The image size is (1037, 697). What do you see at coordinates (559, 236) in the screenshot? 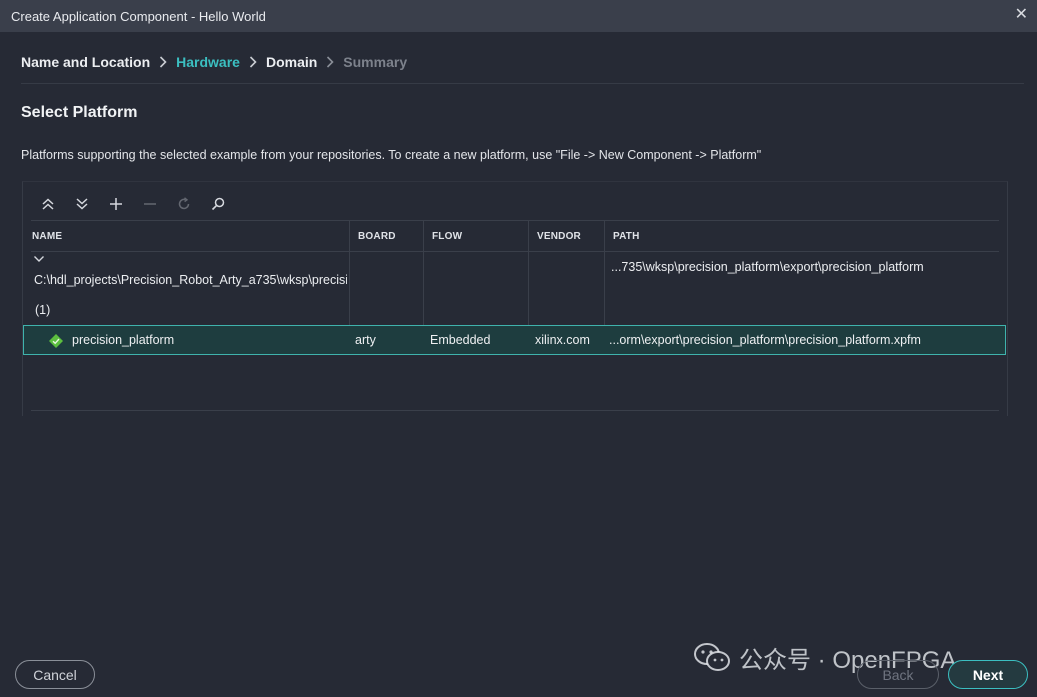
I see `column-header-vendor: VENDOR` at bounding box center [559, 236].